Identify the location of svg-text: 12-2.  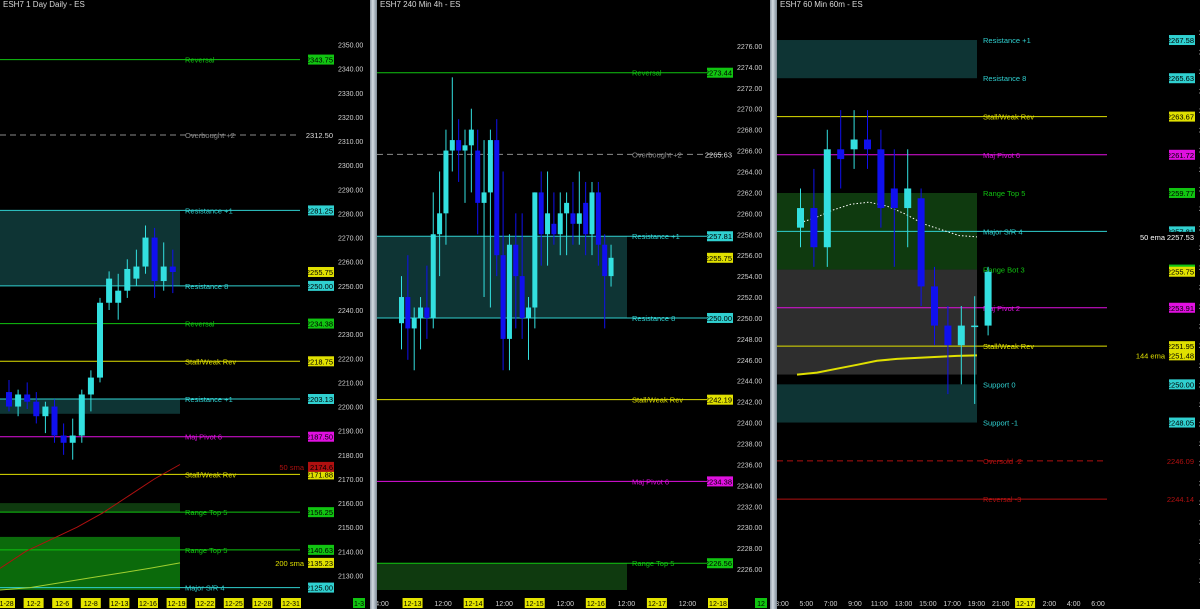
(34, 604).